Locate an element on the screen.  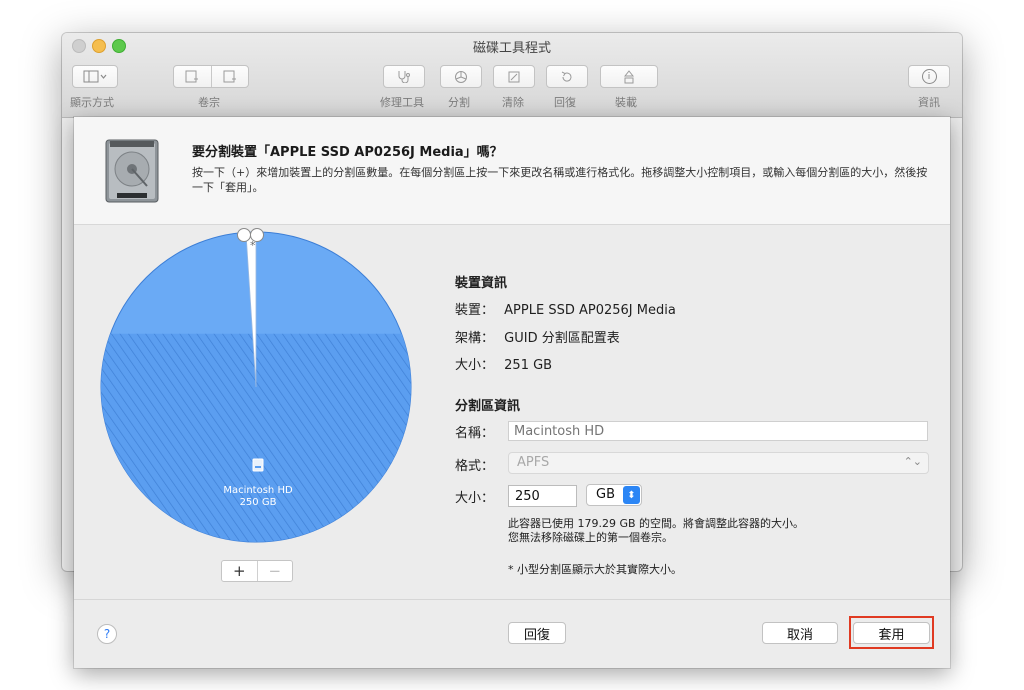
help-button: ? is located at coordinates (107, 634).